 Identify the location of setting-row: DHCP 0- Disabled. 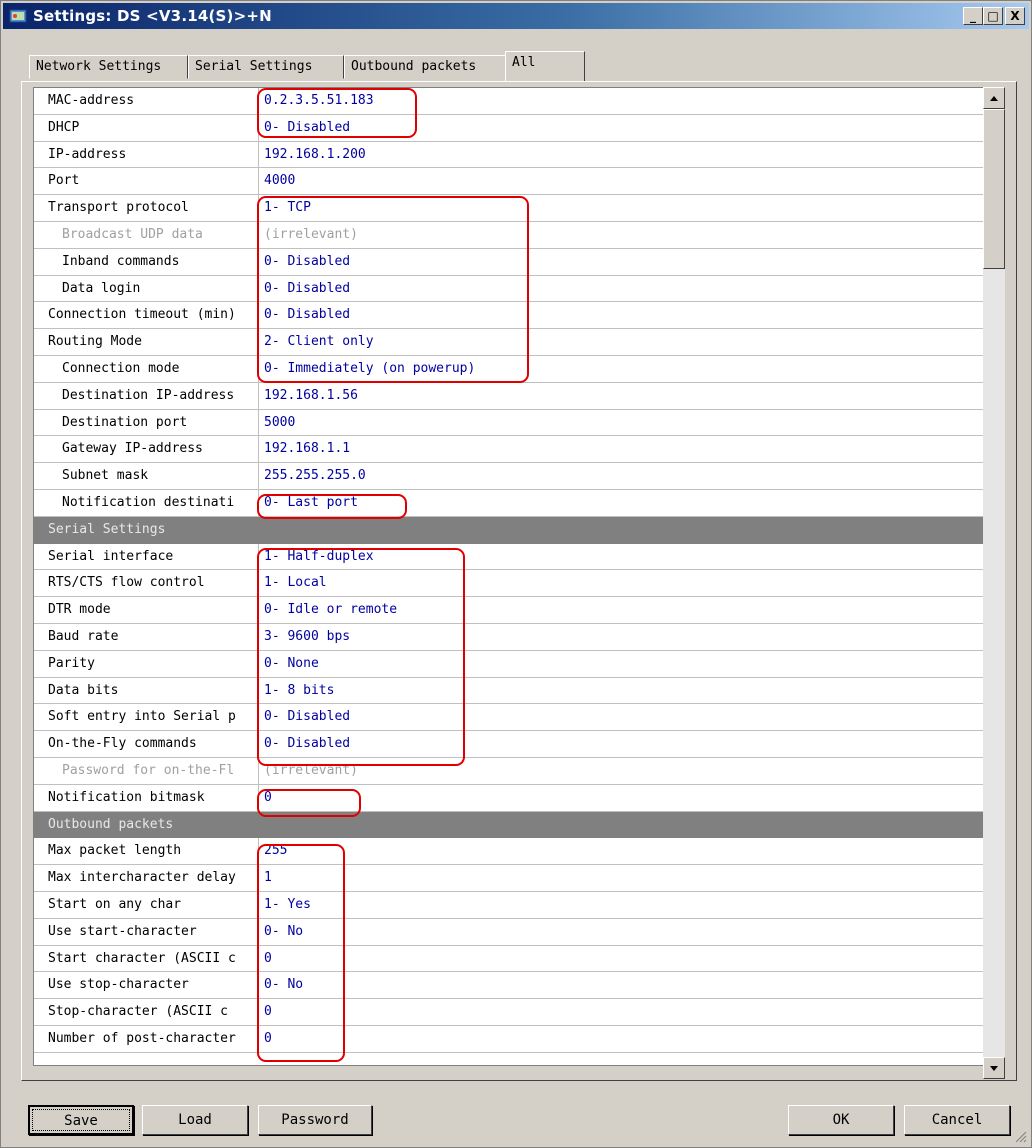
(509, 128).